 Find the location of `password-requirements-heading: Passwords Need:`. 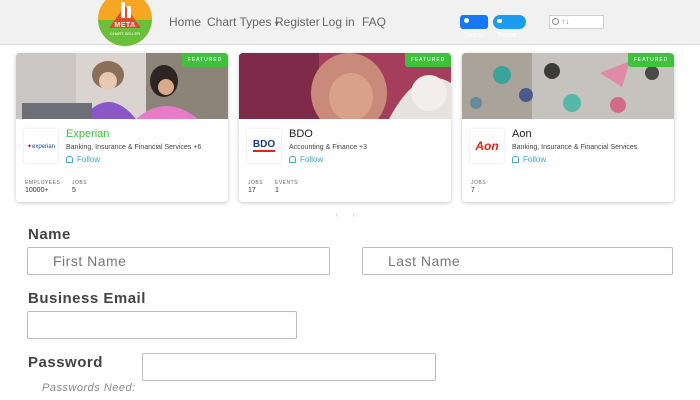

password-requirements-heading: Passwords Need: is located at coordinates (89, 388).